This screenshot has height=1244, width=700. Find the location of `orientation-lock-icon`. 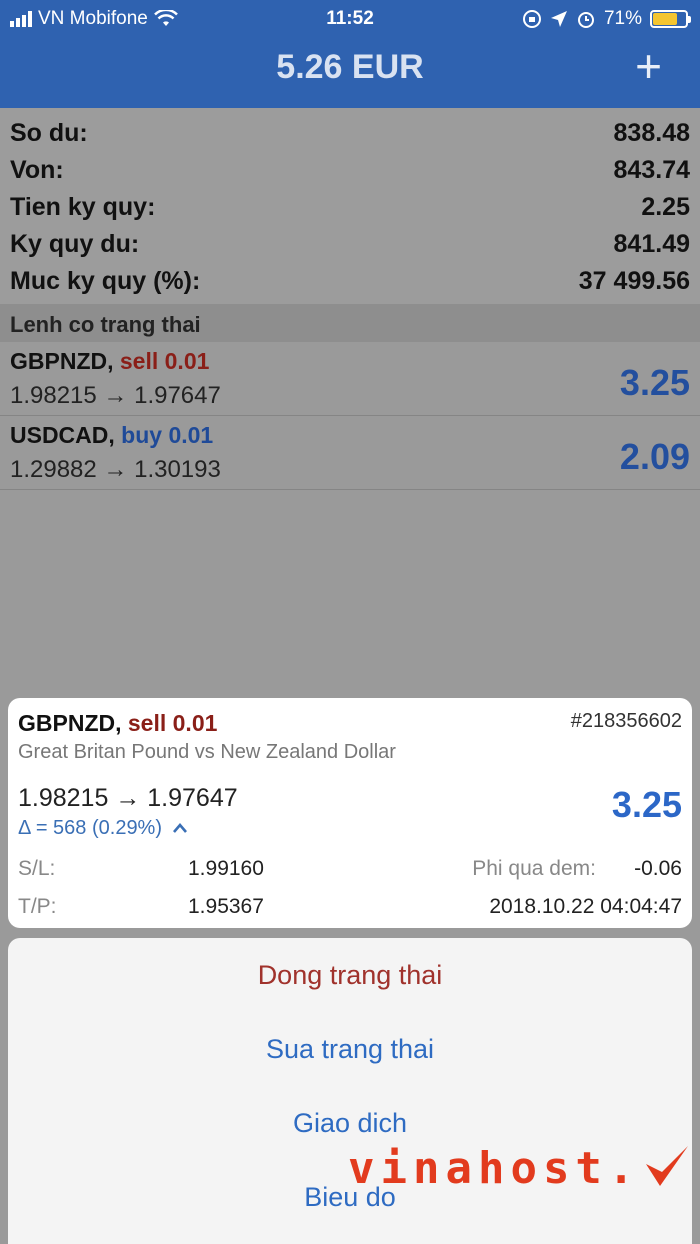

orientation-lock-icon is located at coordinates (531, 19).